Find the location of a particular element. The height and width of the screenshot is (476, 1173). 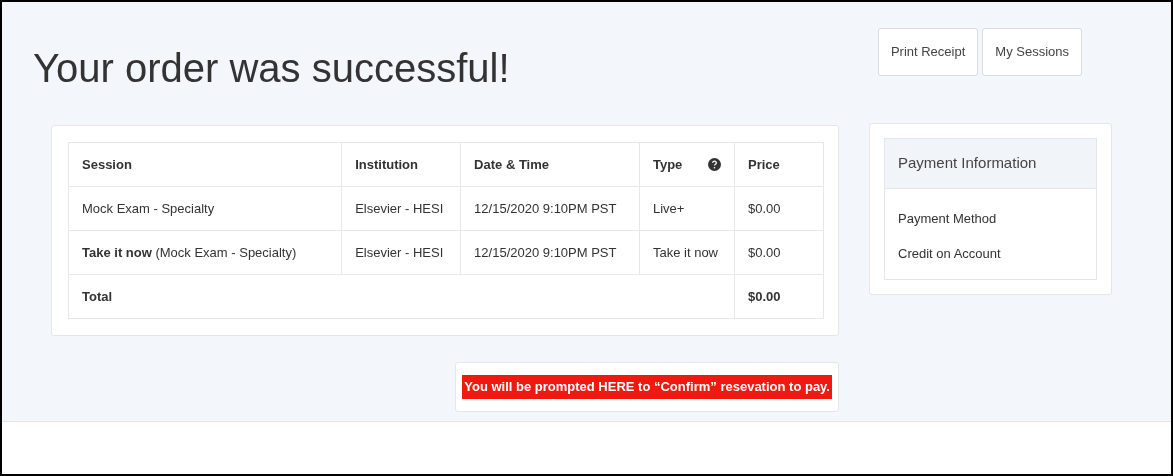

total-label: Total is located at coordinates (97, 296).